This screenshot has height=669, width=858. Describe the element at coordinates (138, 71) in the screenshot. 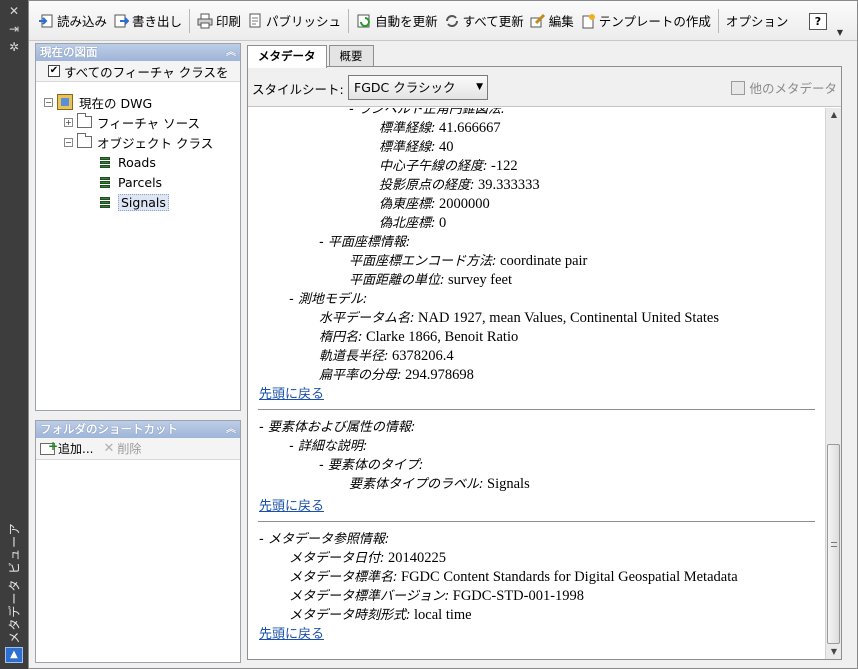

I see `all-feature-classes-checkbox: ✔ すべてのフィーチャ クラスを` at that location.